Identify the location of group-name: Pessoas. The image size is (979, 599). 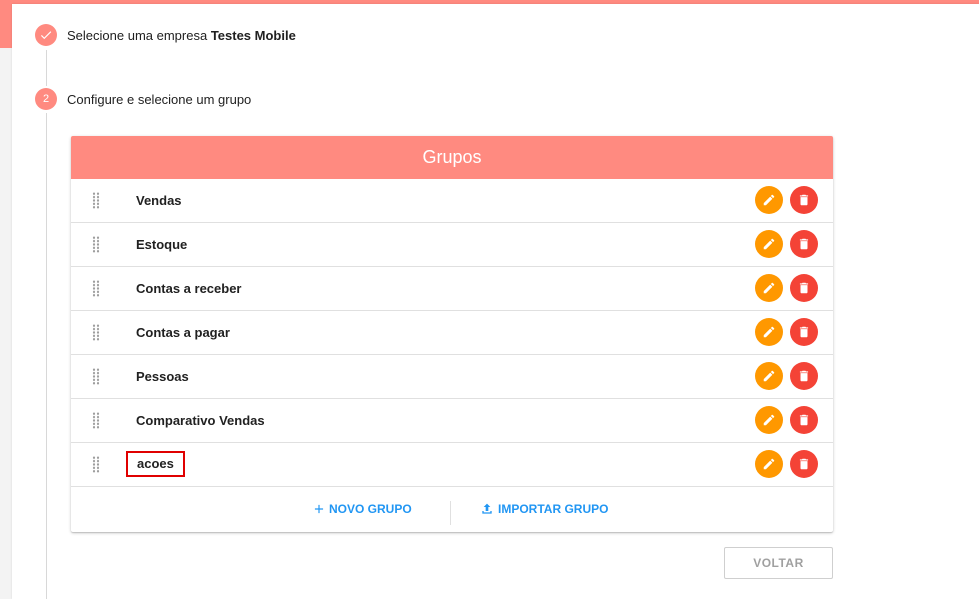
(162, 376).